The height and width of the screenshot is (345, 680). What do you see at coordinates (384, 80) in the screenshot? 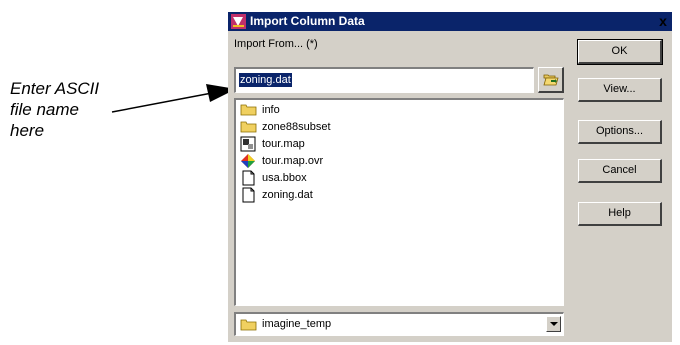
I see `filename-input: zoning.dat` at bounding box center [384, 80].